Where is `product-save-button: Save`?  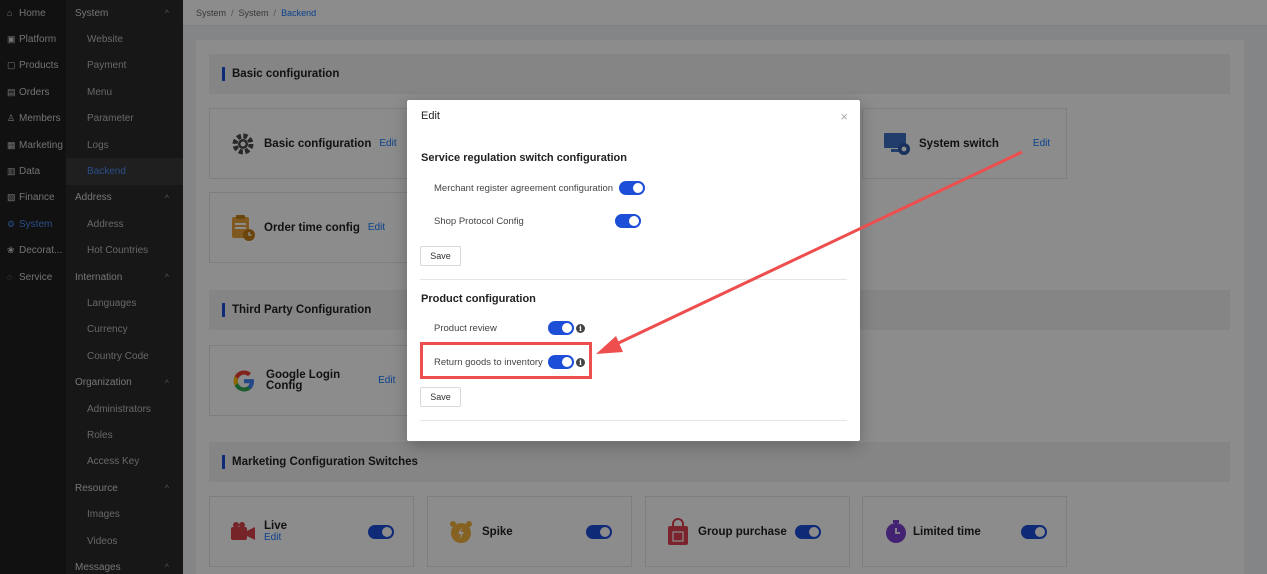 product-save-button: Save is located at coordinates (440, 397).